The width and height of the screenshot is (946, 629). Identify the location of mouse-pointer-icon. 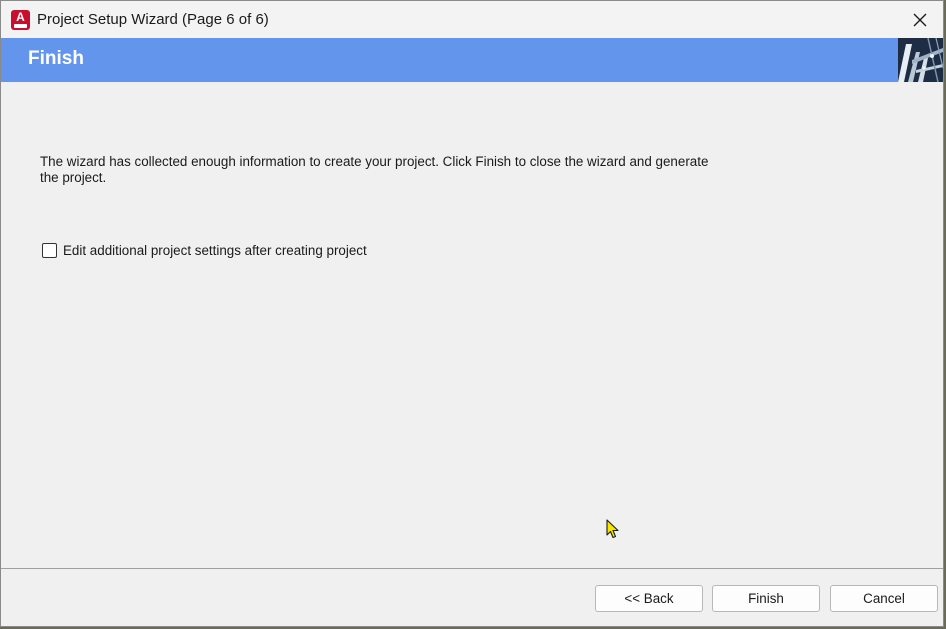
(612, 529).